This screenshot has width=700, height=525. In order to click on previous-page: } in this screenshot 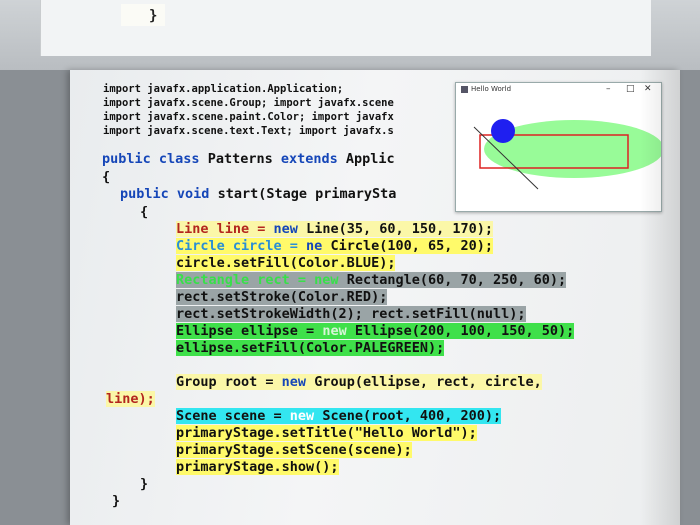, I will do `click(345, 28)`.